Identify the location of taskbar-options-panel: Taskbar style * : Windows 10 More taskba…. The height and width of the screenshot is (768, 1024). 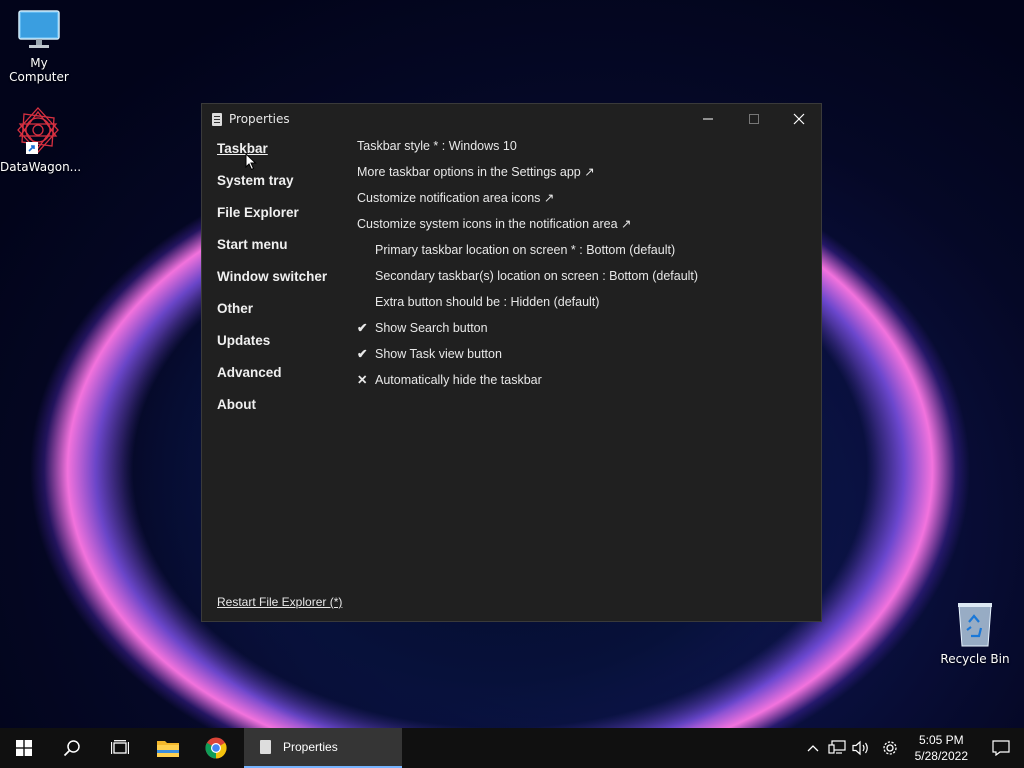
(527, 267).